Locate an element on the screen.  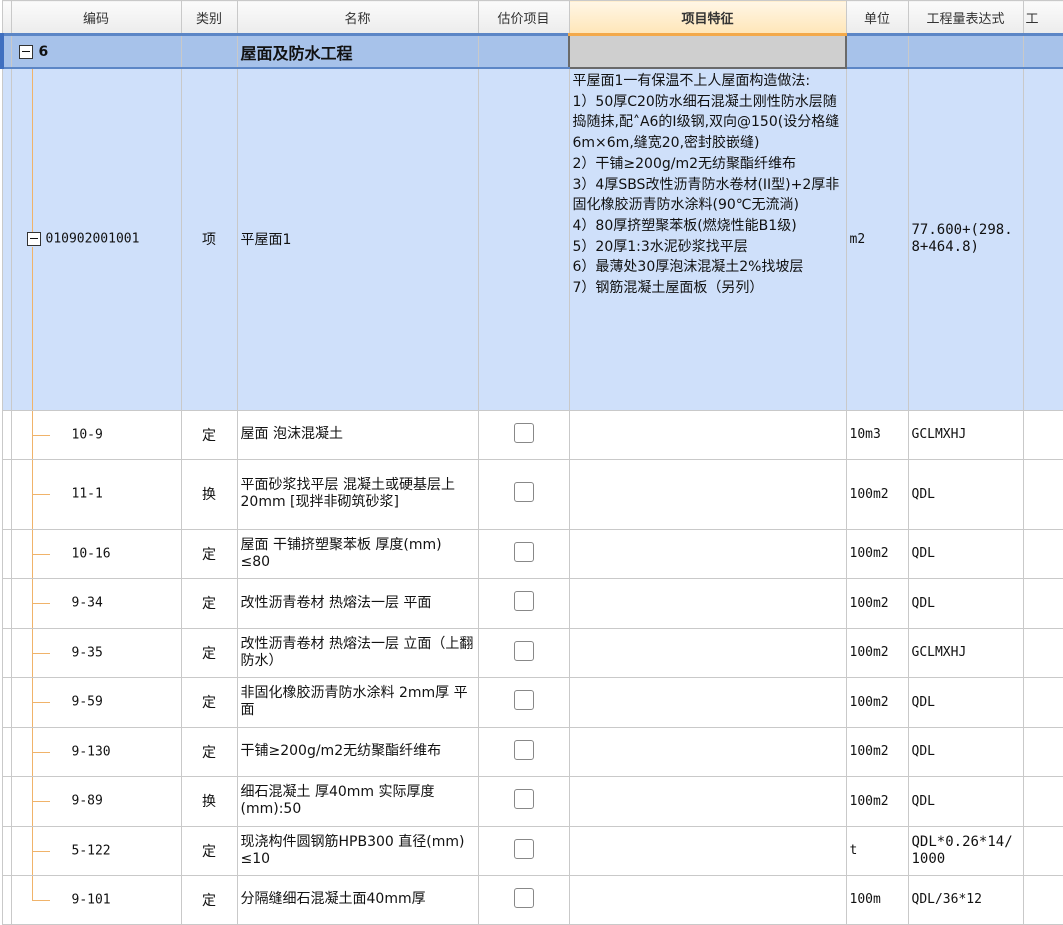
quota-code-cell: 10-16 is located at coordinates (96, 553).